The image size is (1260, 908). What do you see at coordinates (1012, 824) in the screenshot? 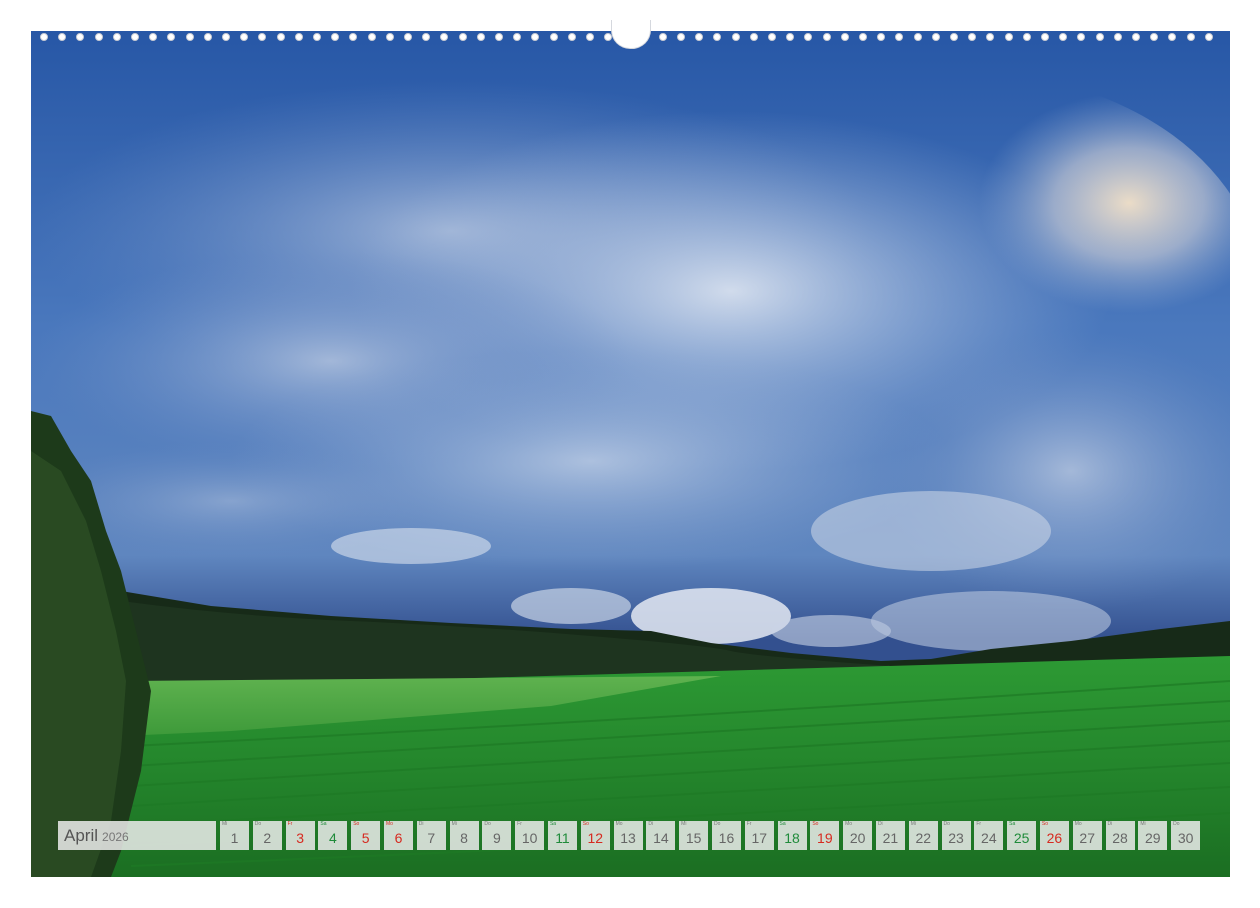
I see `weekday-label: Sa` at bounding box center [1012, 824].